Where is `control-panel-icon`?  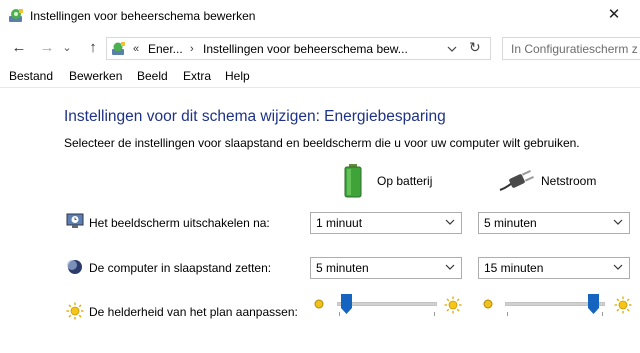
control-panel-icon is located at coordinates (119, 49).